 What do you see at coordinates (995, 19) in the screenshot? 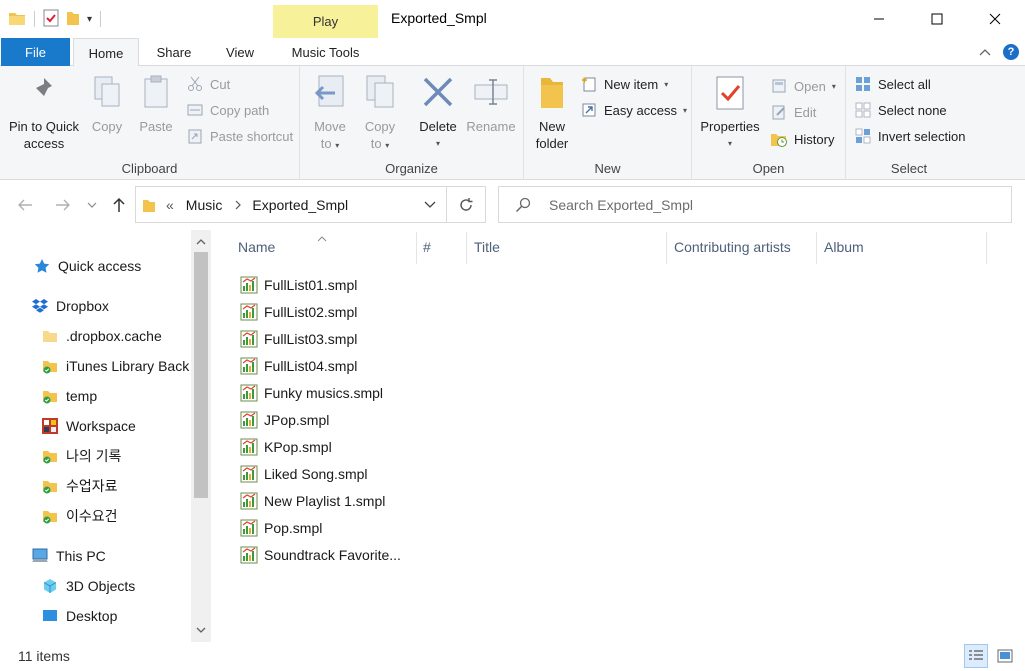
I see `close-button` at bounding box center [995, 19].